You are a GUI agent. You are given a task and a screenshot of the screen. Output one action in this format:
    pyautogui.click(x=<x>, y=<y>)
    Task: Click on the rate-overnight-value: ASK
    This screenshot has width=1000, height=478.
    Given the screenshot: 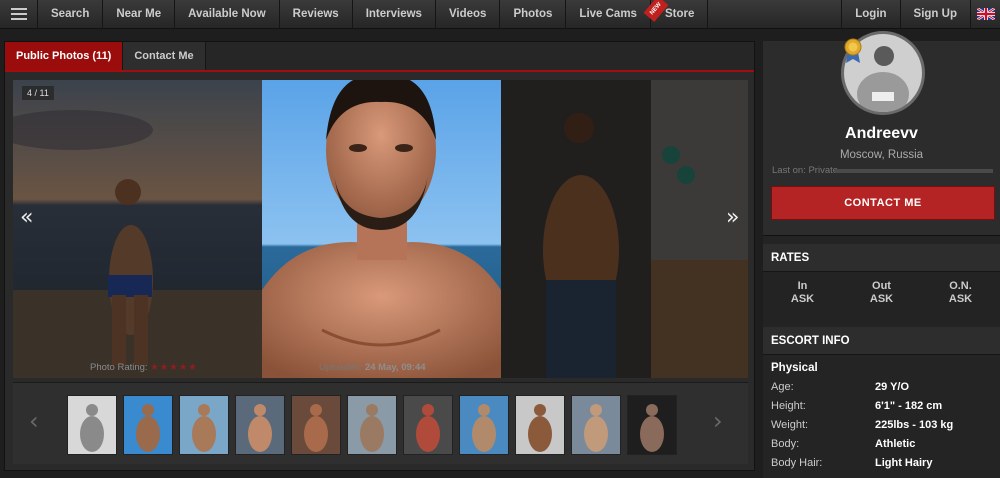 What is the action you would take?
    pyautogui.click(x=960, y=299)
    